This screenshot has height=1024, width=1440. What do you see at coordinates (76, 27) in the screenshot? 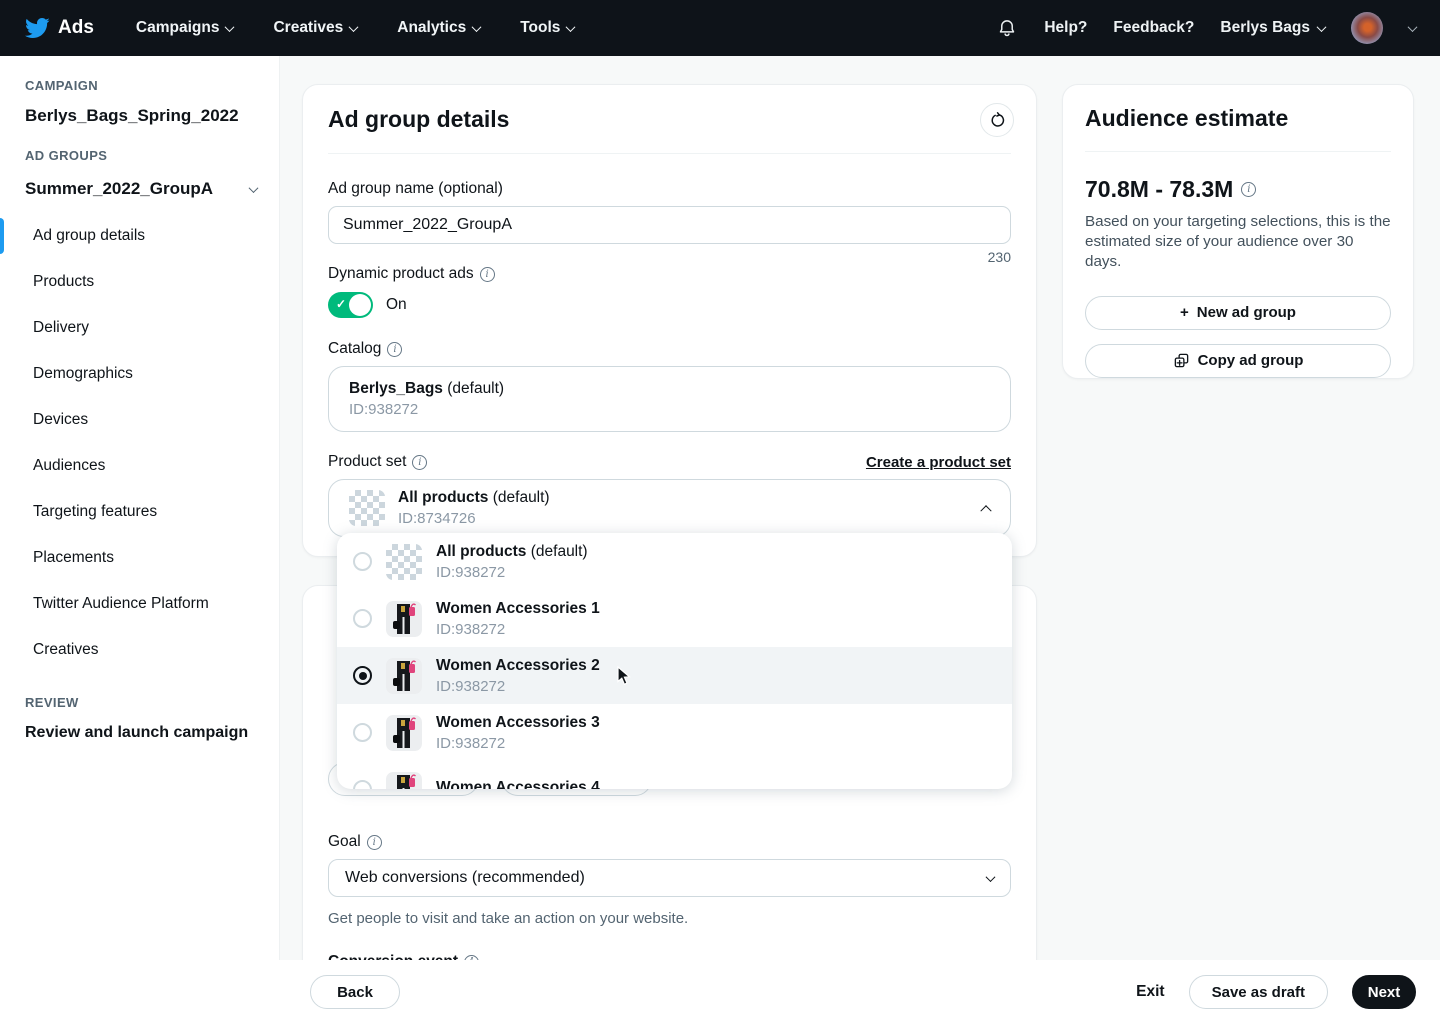
I see `brand-label: Ads` at bounding box center [76, 27].